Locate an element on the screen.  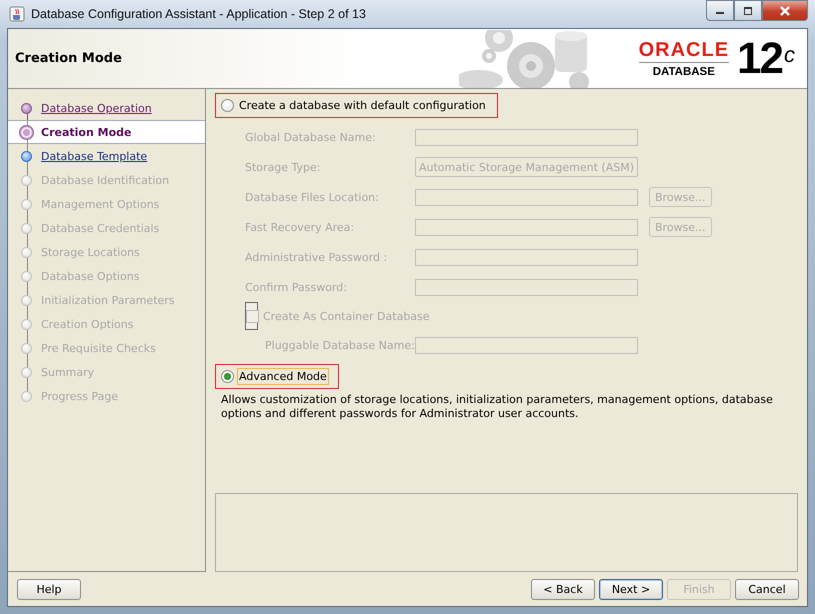
step-item: Progress Page is located at coordinates (79, 396).